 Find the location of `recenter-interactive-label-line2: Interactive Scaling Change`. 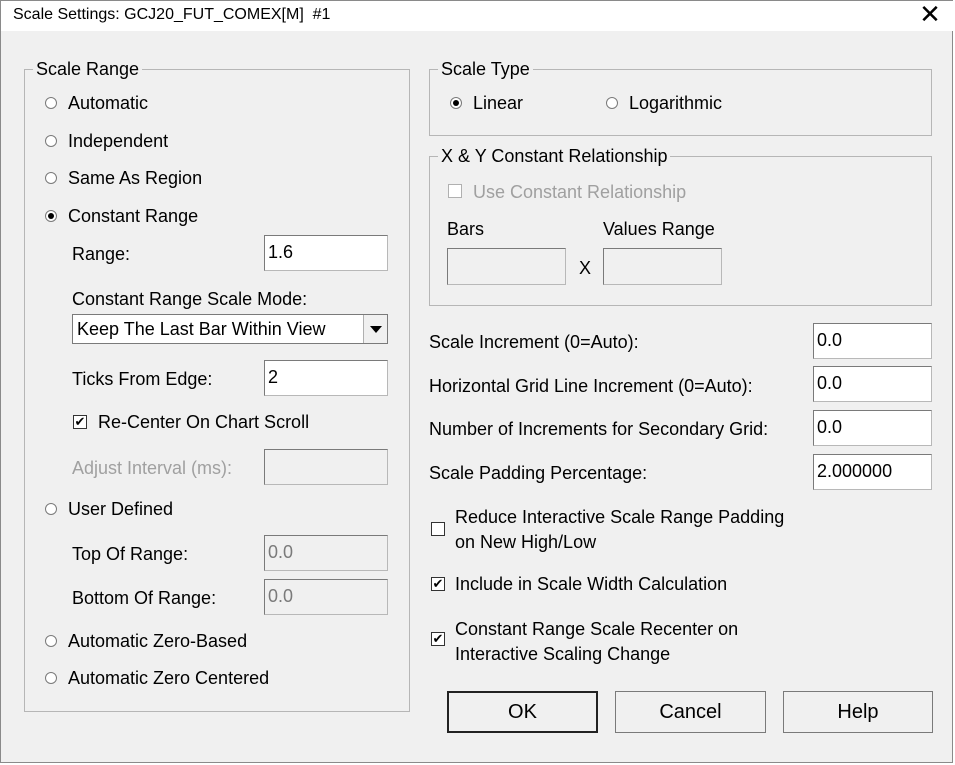

recenter-interactive-label-line2: Interactive Scaling Change is located at coordinates (562, 654).